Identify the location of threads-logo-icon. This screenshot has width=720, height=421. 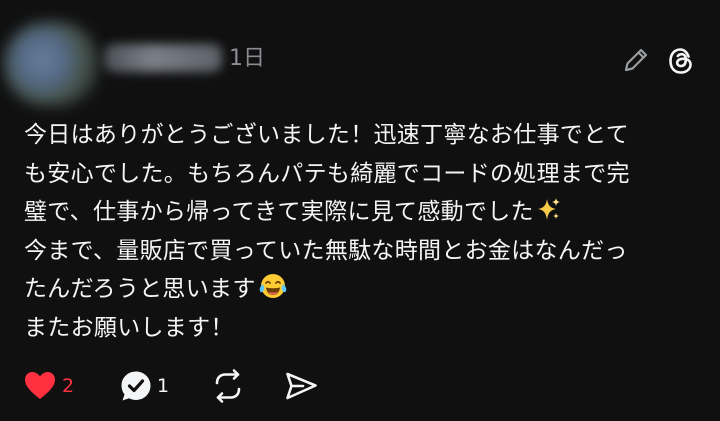
(681, 61).